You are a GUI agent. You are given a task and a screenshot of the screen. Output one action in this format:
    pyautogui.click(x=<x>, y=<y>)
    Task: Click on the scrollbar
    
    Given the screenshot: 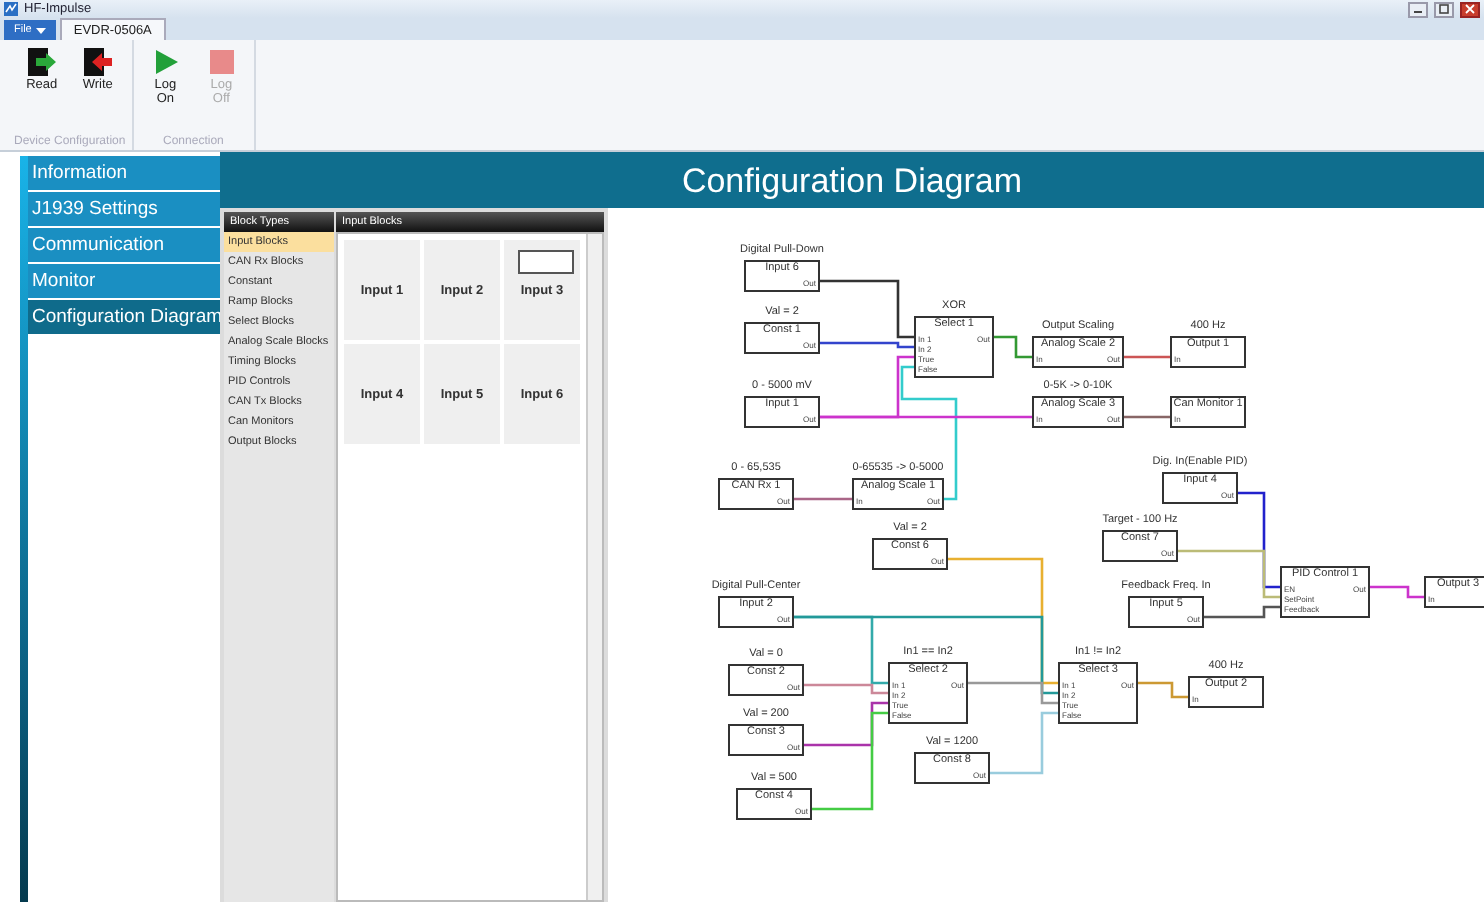 What is the action you would take?
    pyautogui.click(x=594, y=567)
    